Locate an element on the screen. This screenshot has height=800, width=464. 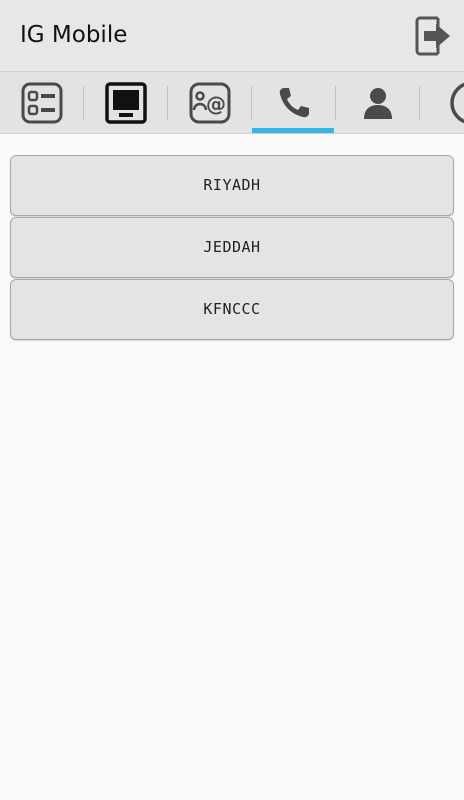
checklist-icon is located at coordinates (41, 103).